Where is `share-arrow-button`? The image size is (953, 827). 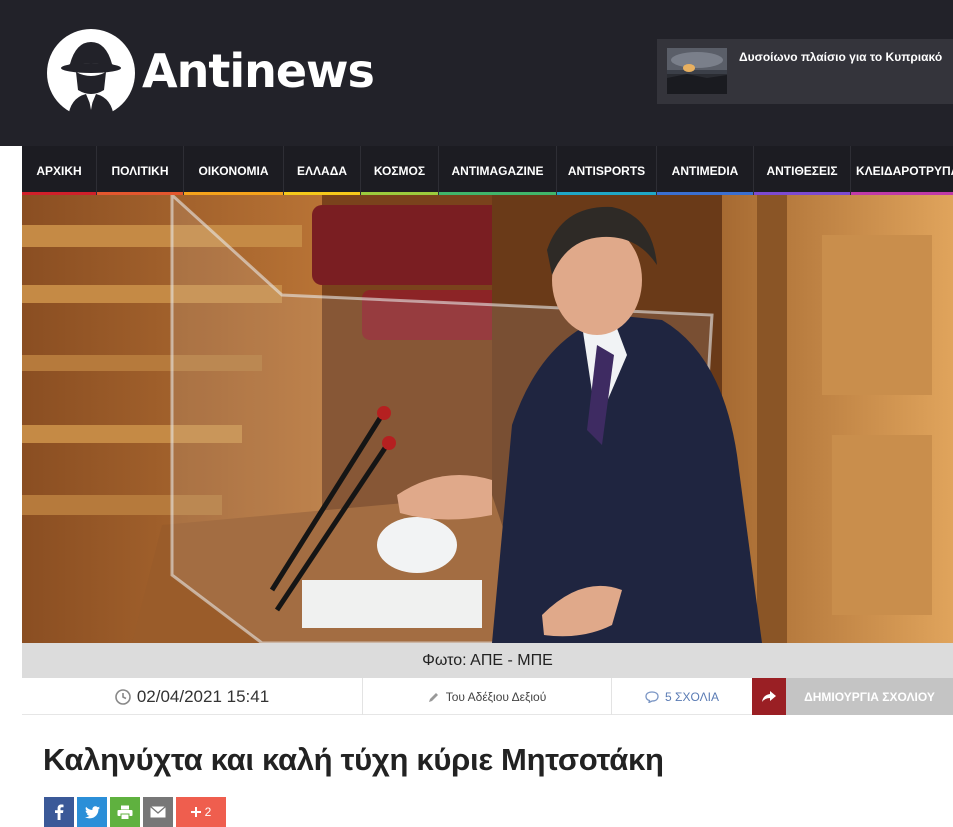
share-arrow-button is located at coordinates (769, 696).